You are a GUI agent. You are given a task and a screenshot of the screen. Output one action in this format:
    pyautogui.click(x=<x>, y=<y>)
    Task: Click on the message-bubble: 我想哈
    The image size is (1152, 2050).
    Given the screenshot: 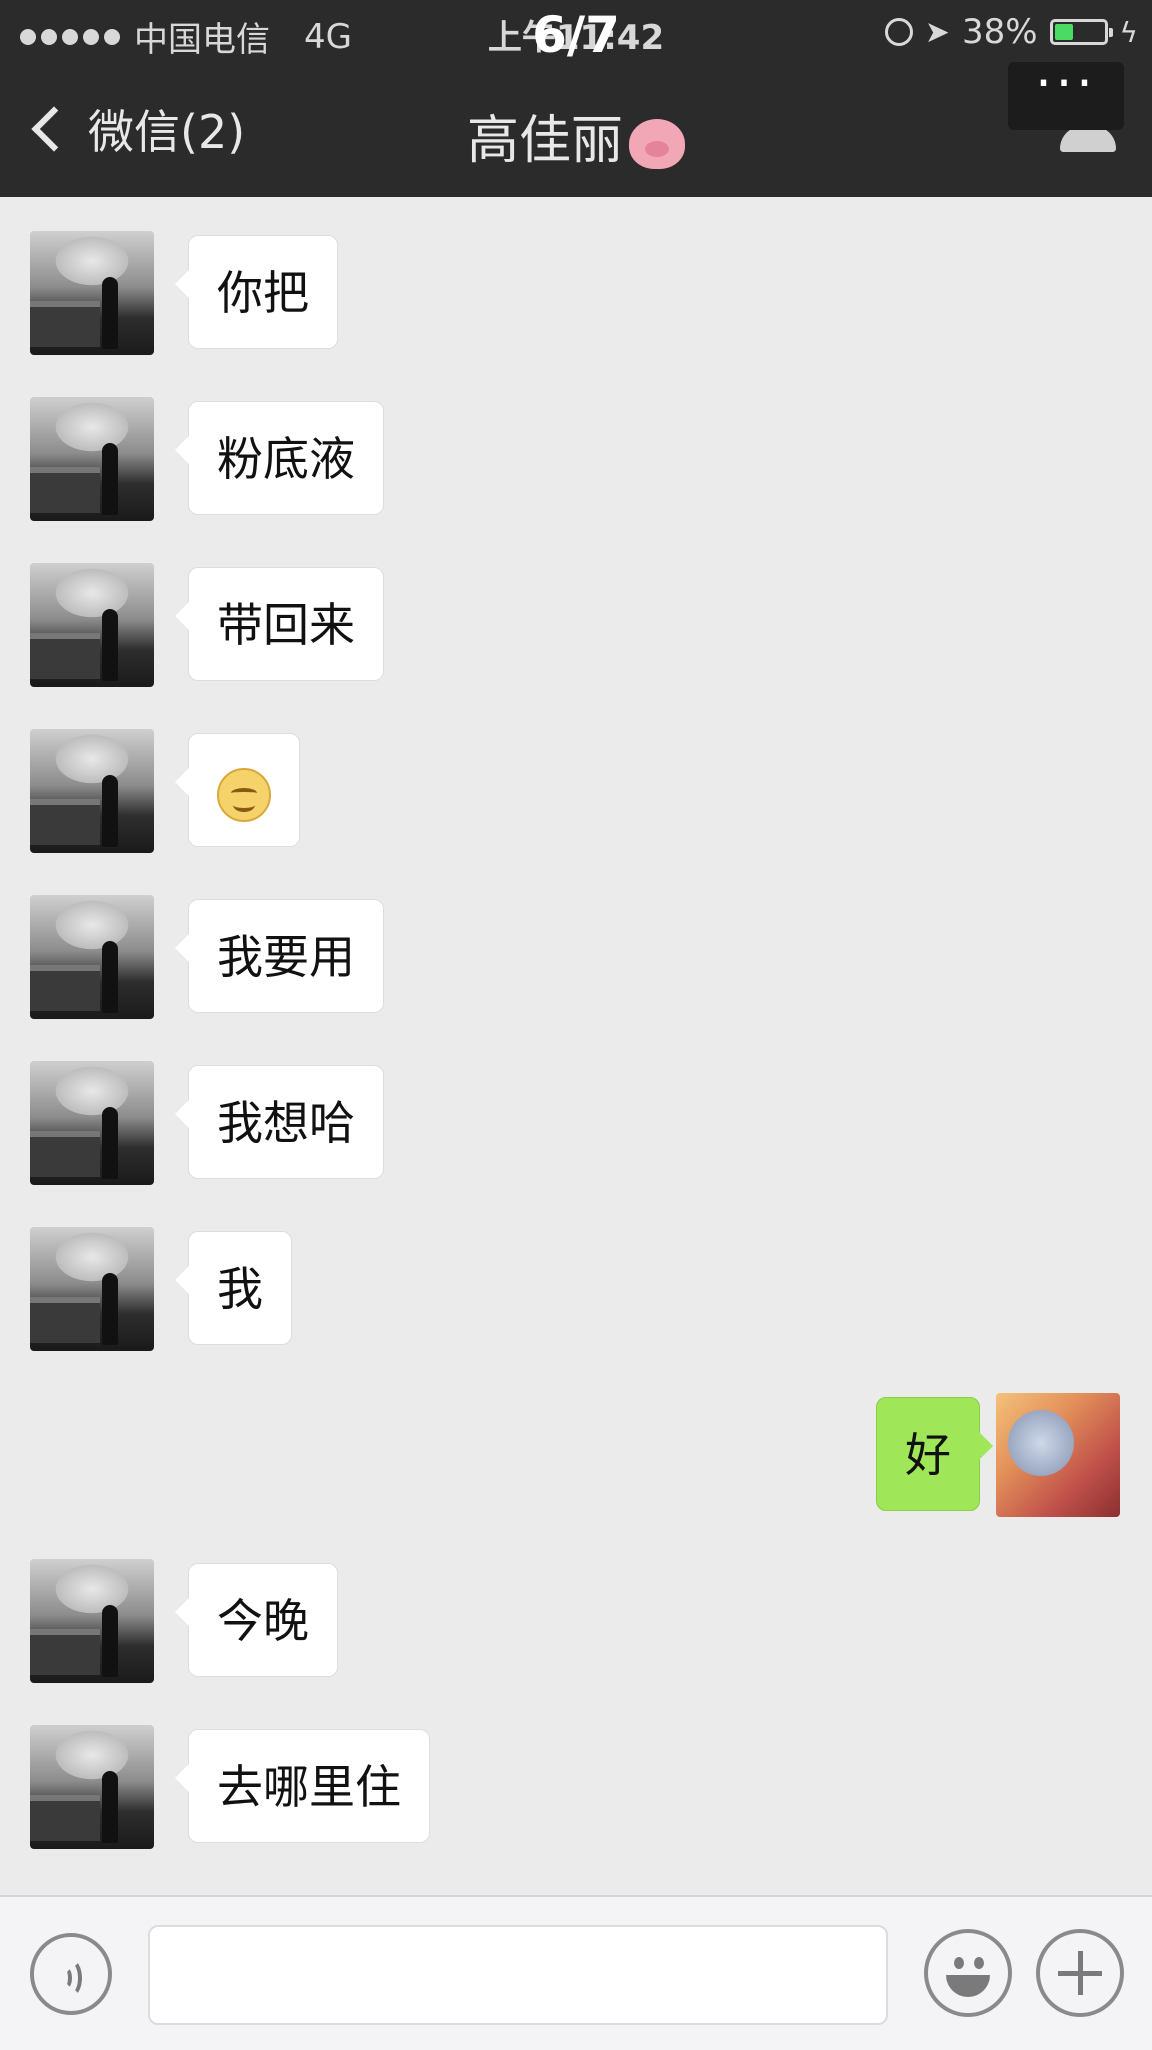 What is the action you would take?
    pyautogui.click(x=279, y=1122)
    